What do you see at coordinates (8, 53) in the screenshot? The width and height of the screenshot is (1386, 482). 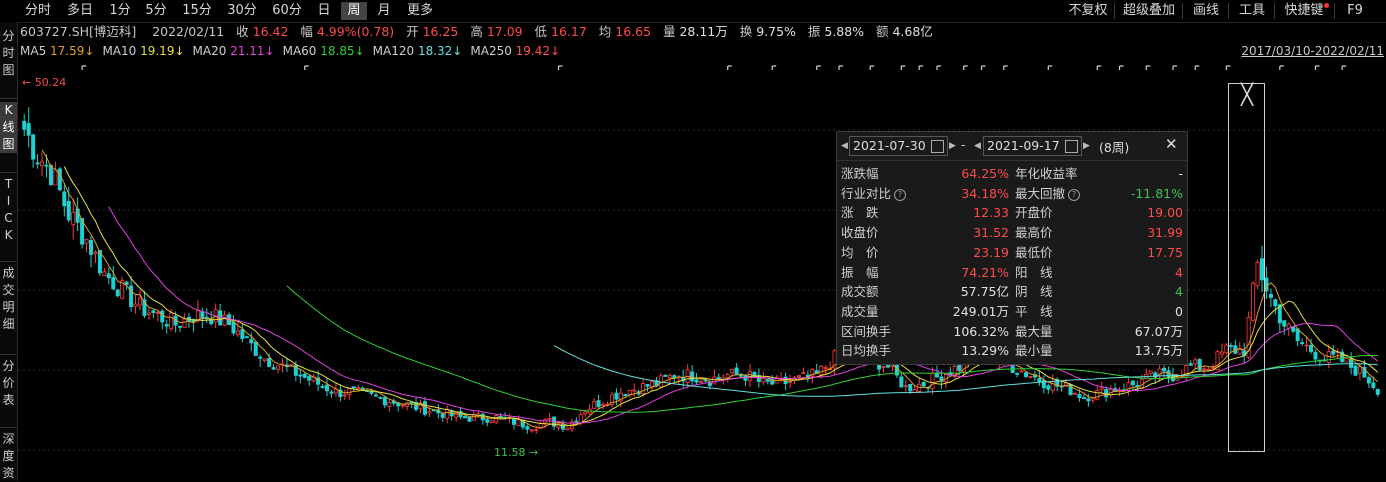 I see `sidebar-item-0: 分时图` at bounding box center [8, 53].